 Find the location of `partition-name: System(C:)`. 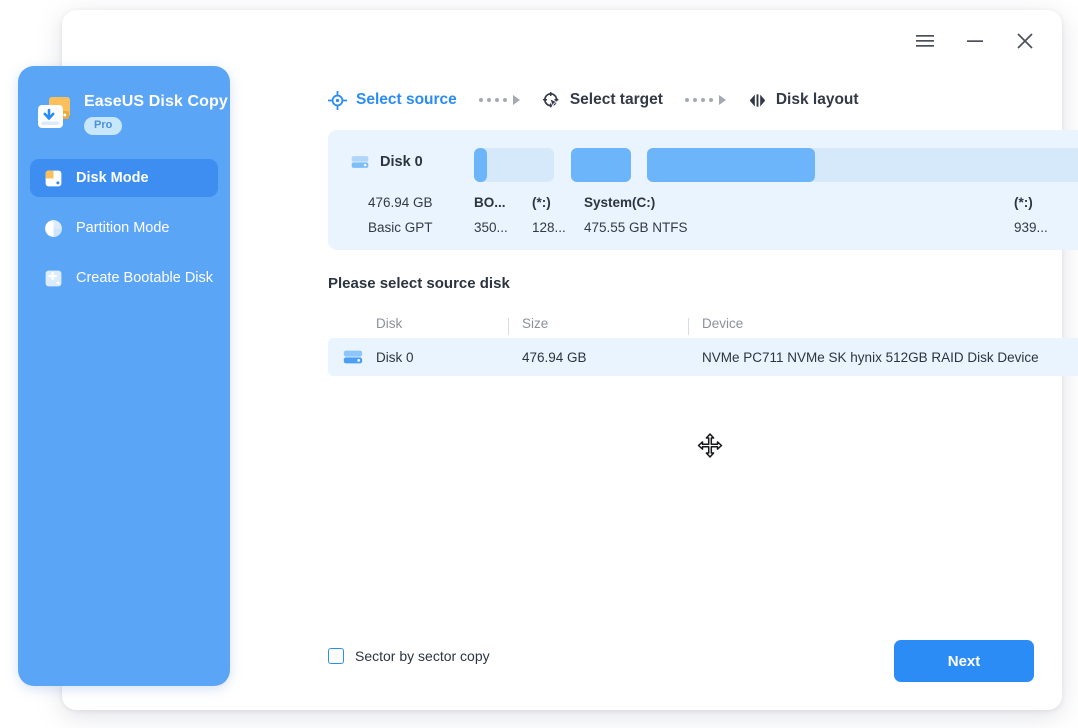

partition-name: System(C:) is located at coordinates (620, 202).